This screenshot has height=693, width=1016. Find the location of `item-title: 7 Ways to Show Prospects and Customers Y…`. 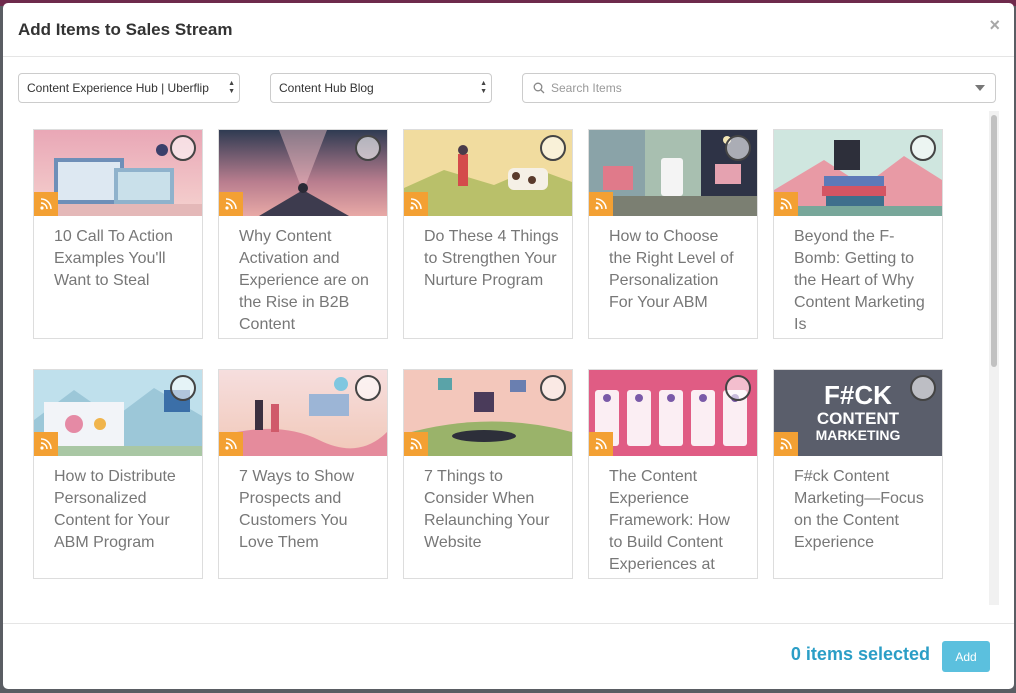

item-title: 7 Ways to Show Prospects and Customers Y… is located at coordinates (297, 509).